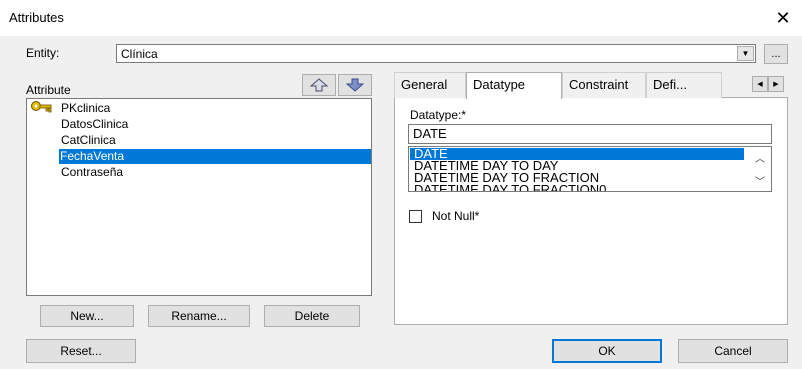 The width and height of the screenshot is (802, 369). What do you see at coordinates (41, 107) in the screenshot?
I see `key-icon` at bounding box center [41, 107].